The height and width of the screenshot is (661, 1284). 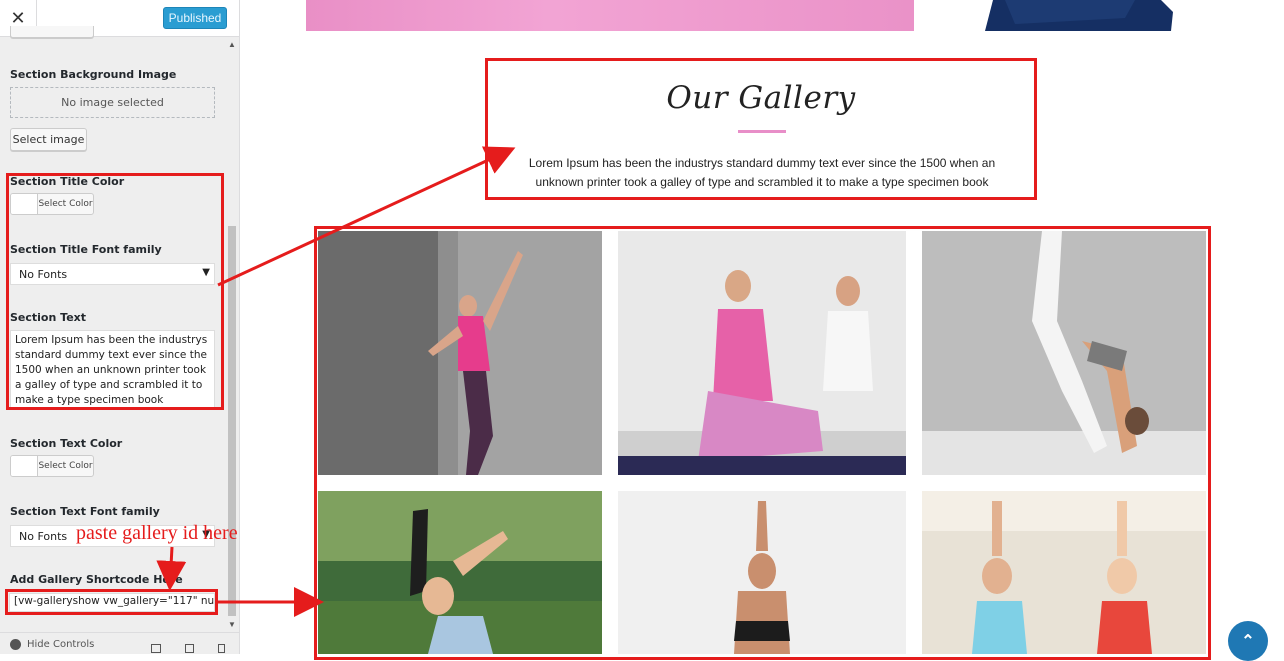 What do you see at coordinates (157, 533) in the screenshot?
I see `annotation-note: paste gallery id here` at bounding box center [157, 533].